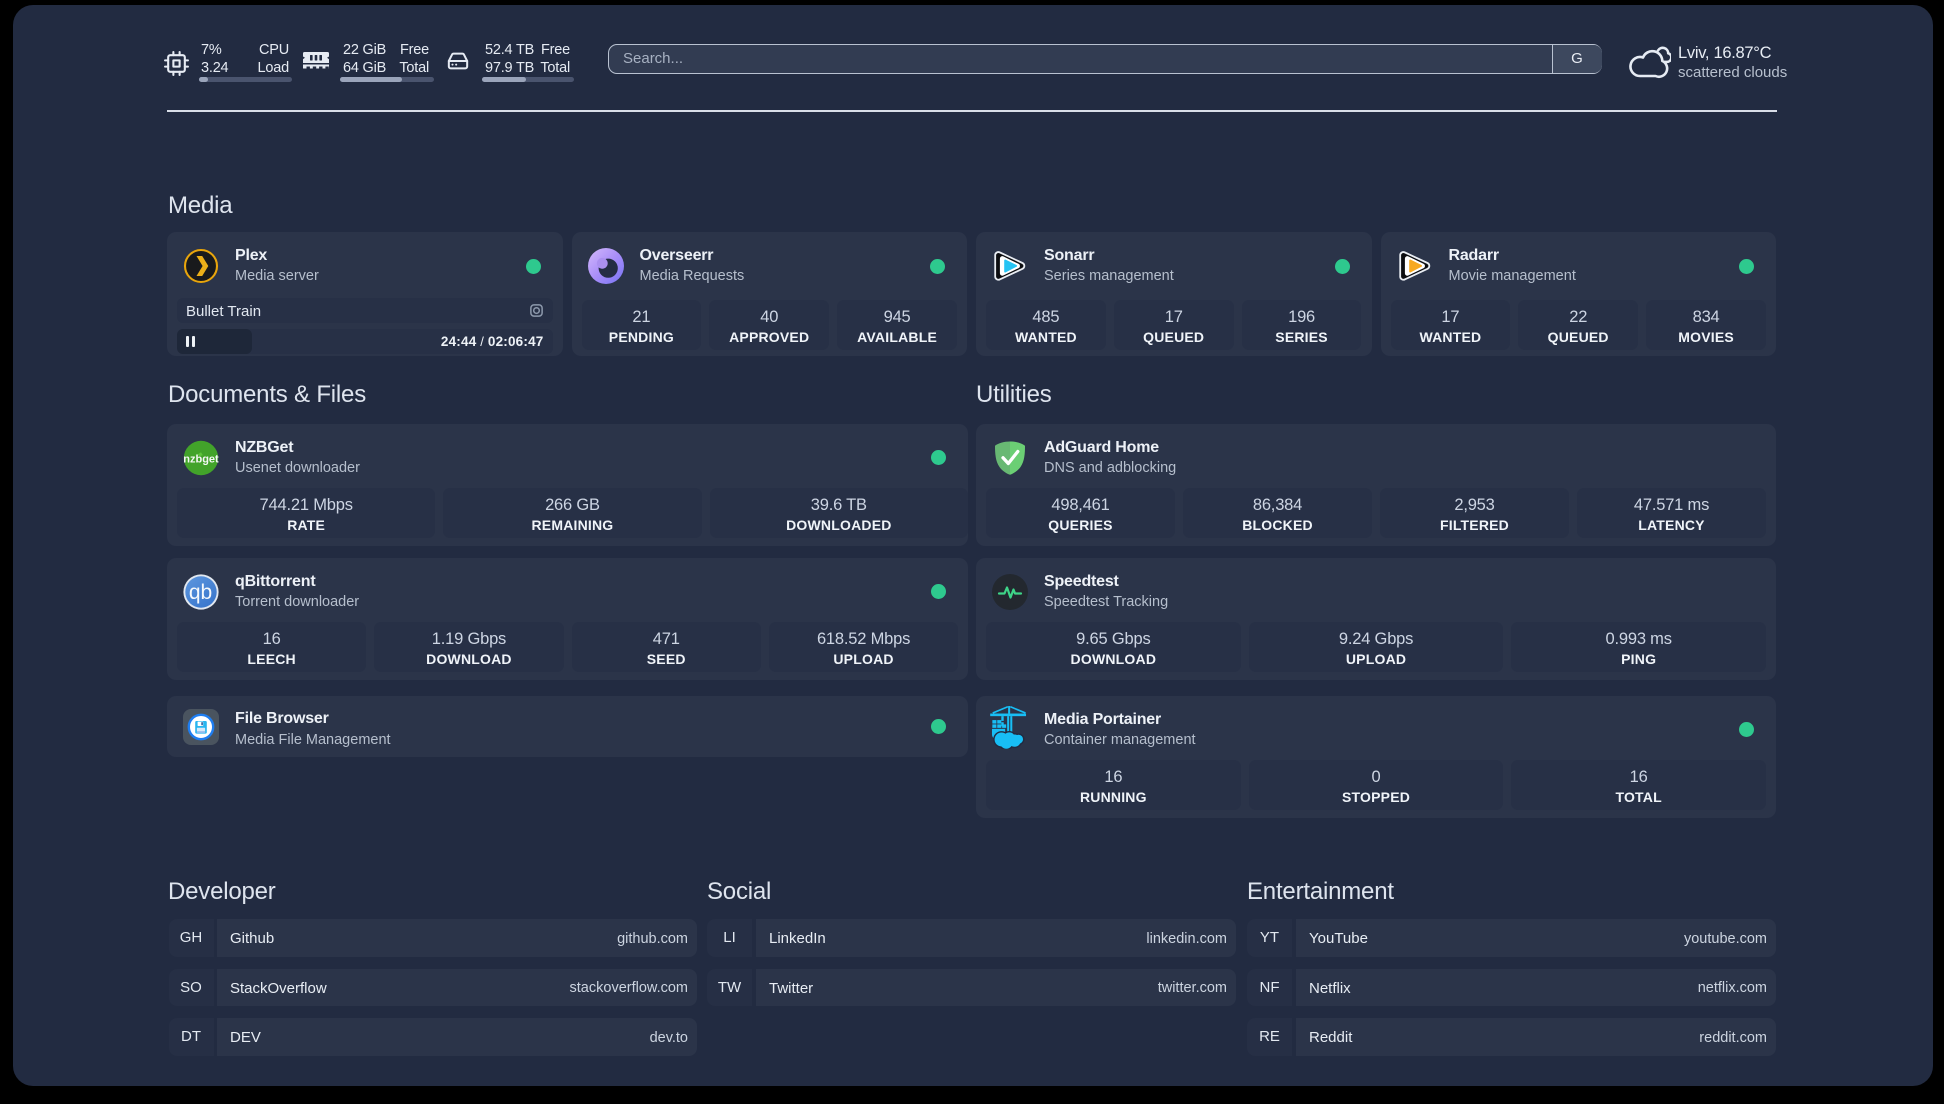 This screenshot has width=1944, height=1104. Describe the element at coordinates (201, 459) in the screenshot. I see `svg-text: nzbget` at that location.